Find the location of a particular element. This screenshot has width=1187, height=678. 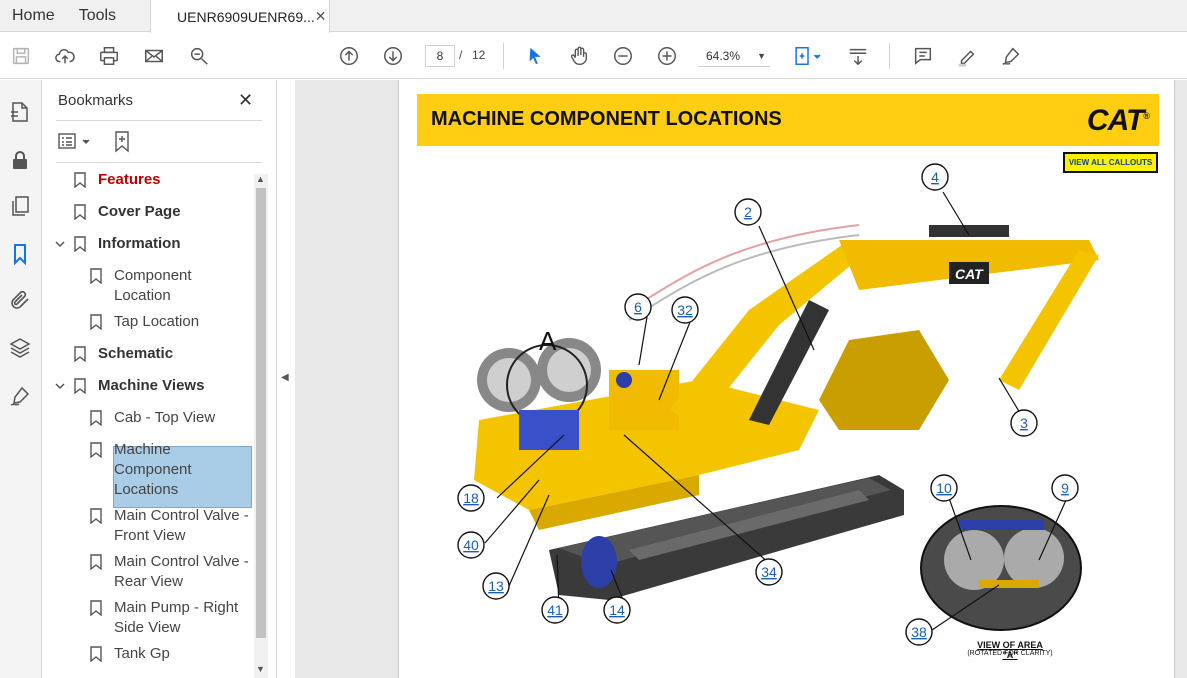

bookmark-item: Machine Views is located at coordinates (151, 386).